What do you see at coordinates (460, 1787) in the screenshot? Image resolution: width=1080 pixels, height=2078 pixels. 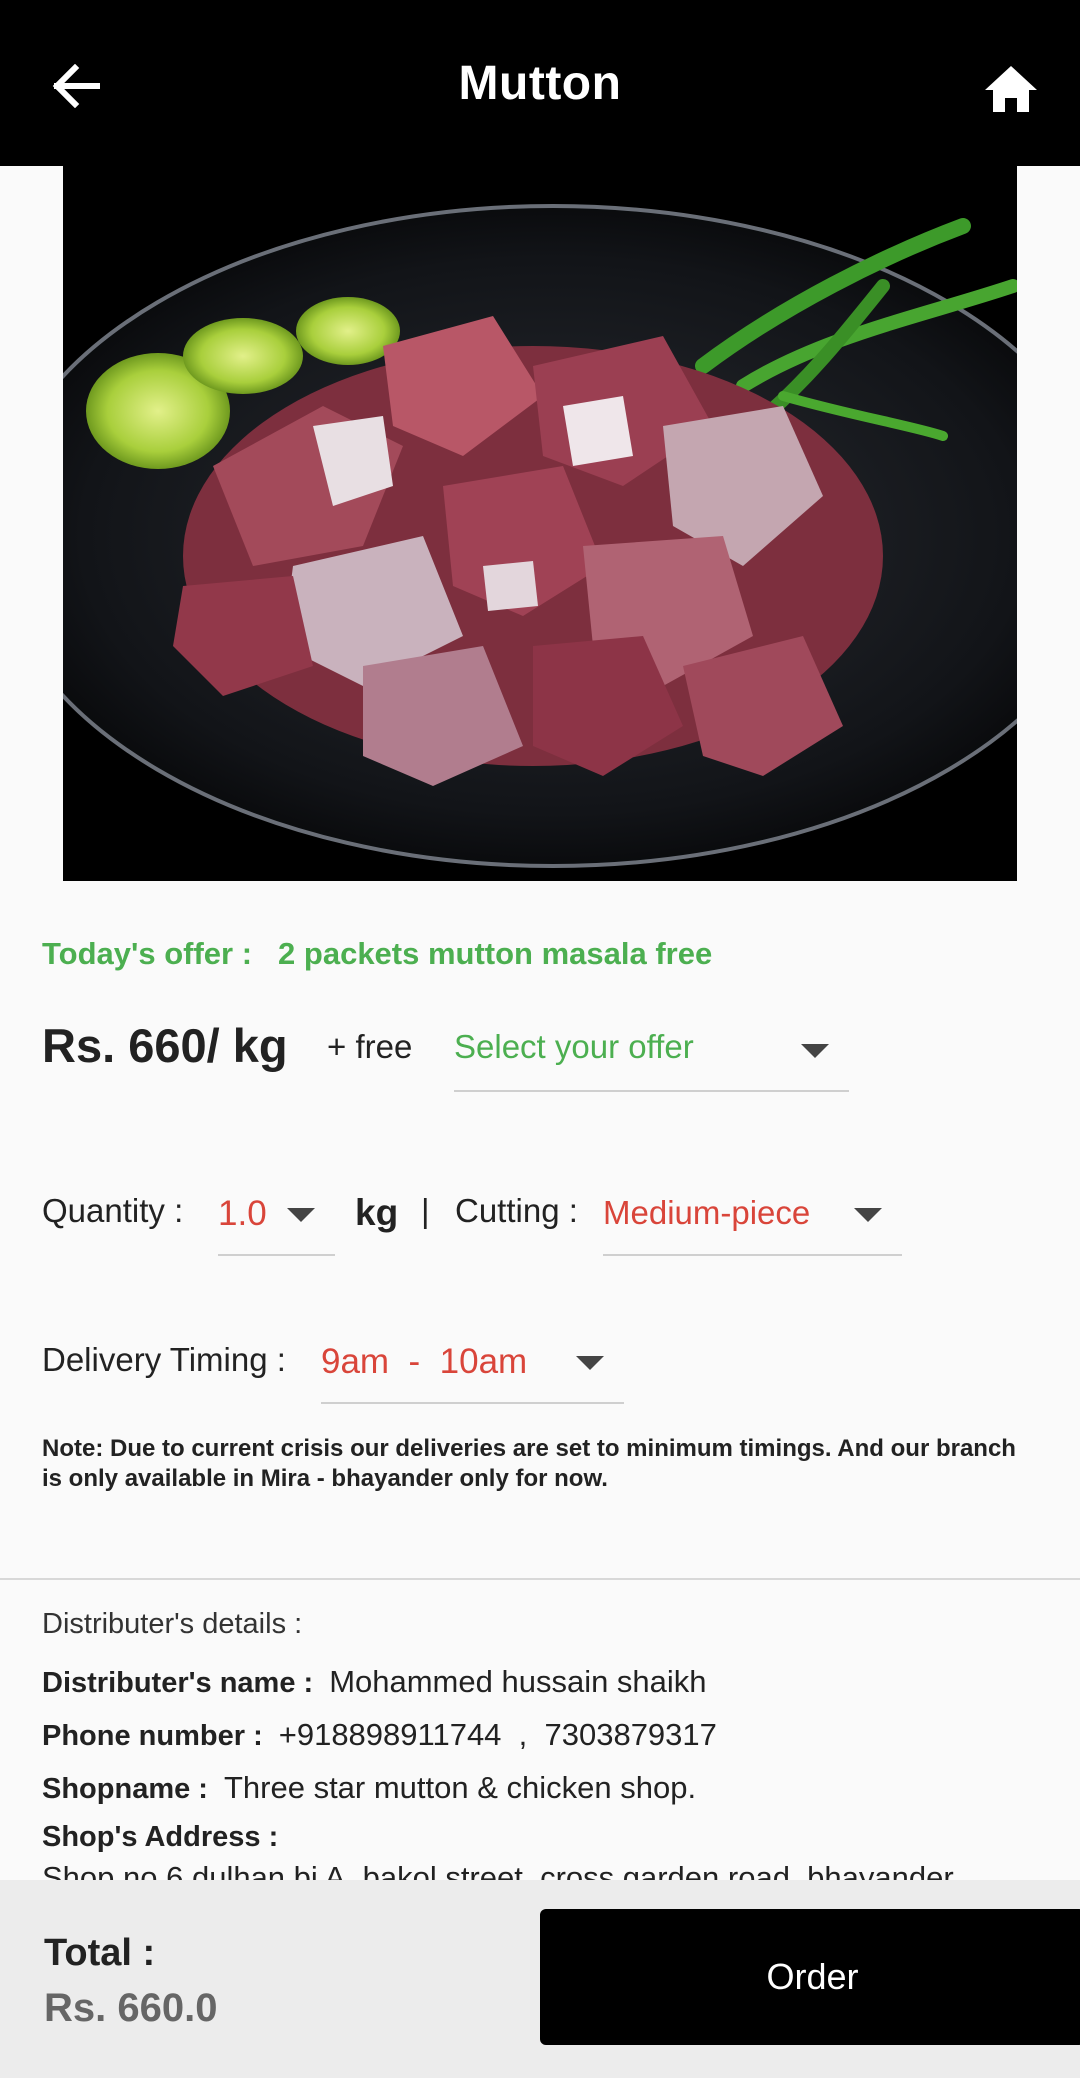 I see `shopname-value: Three star mutton & chicken shop.` at bounding box center [460, 1787].